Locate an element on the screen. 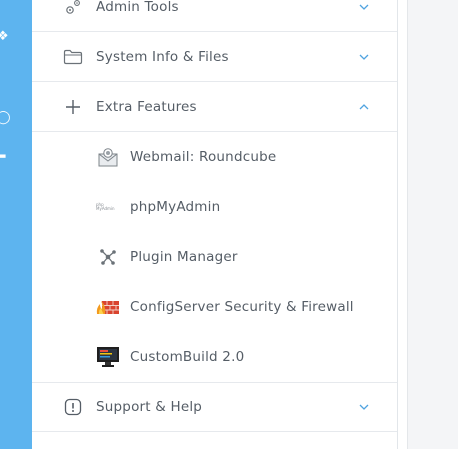 This screenshot has height=449, width=458. menu-item-label: Extra Features is located at coordinates (146, 106).